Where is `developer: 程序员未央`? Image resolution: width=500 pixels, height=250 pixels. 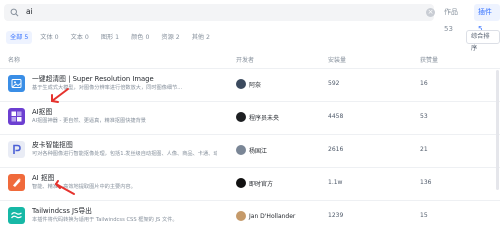 developer: 程序员未央 is located at coordinates (257, 117).